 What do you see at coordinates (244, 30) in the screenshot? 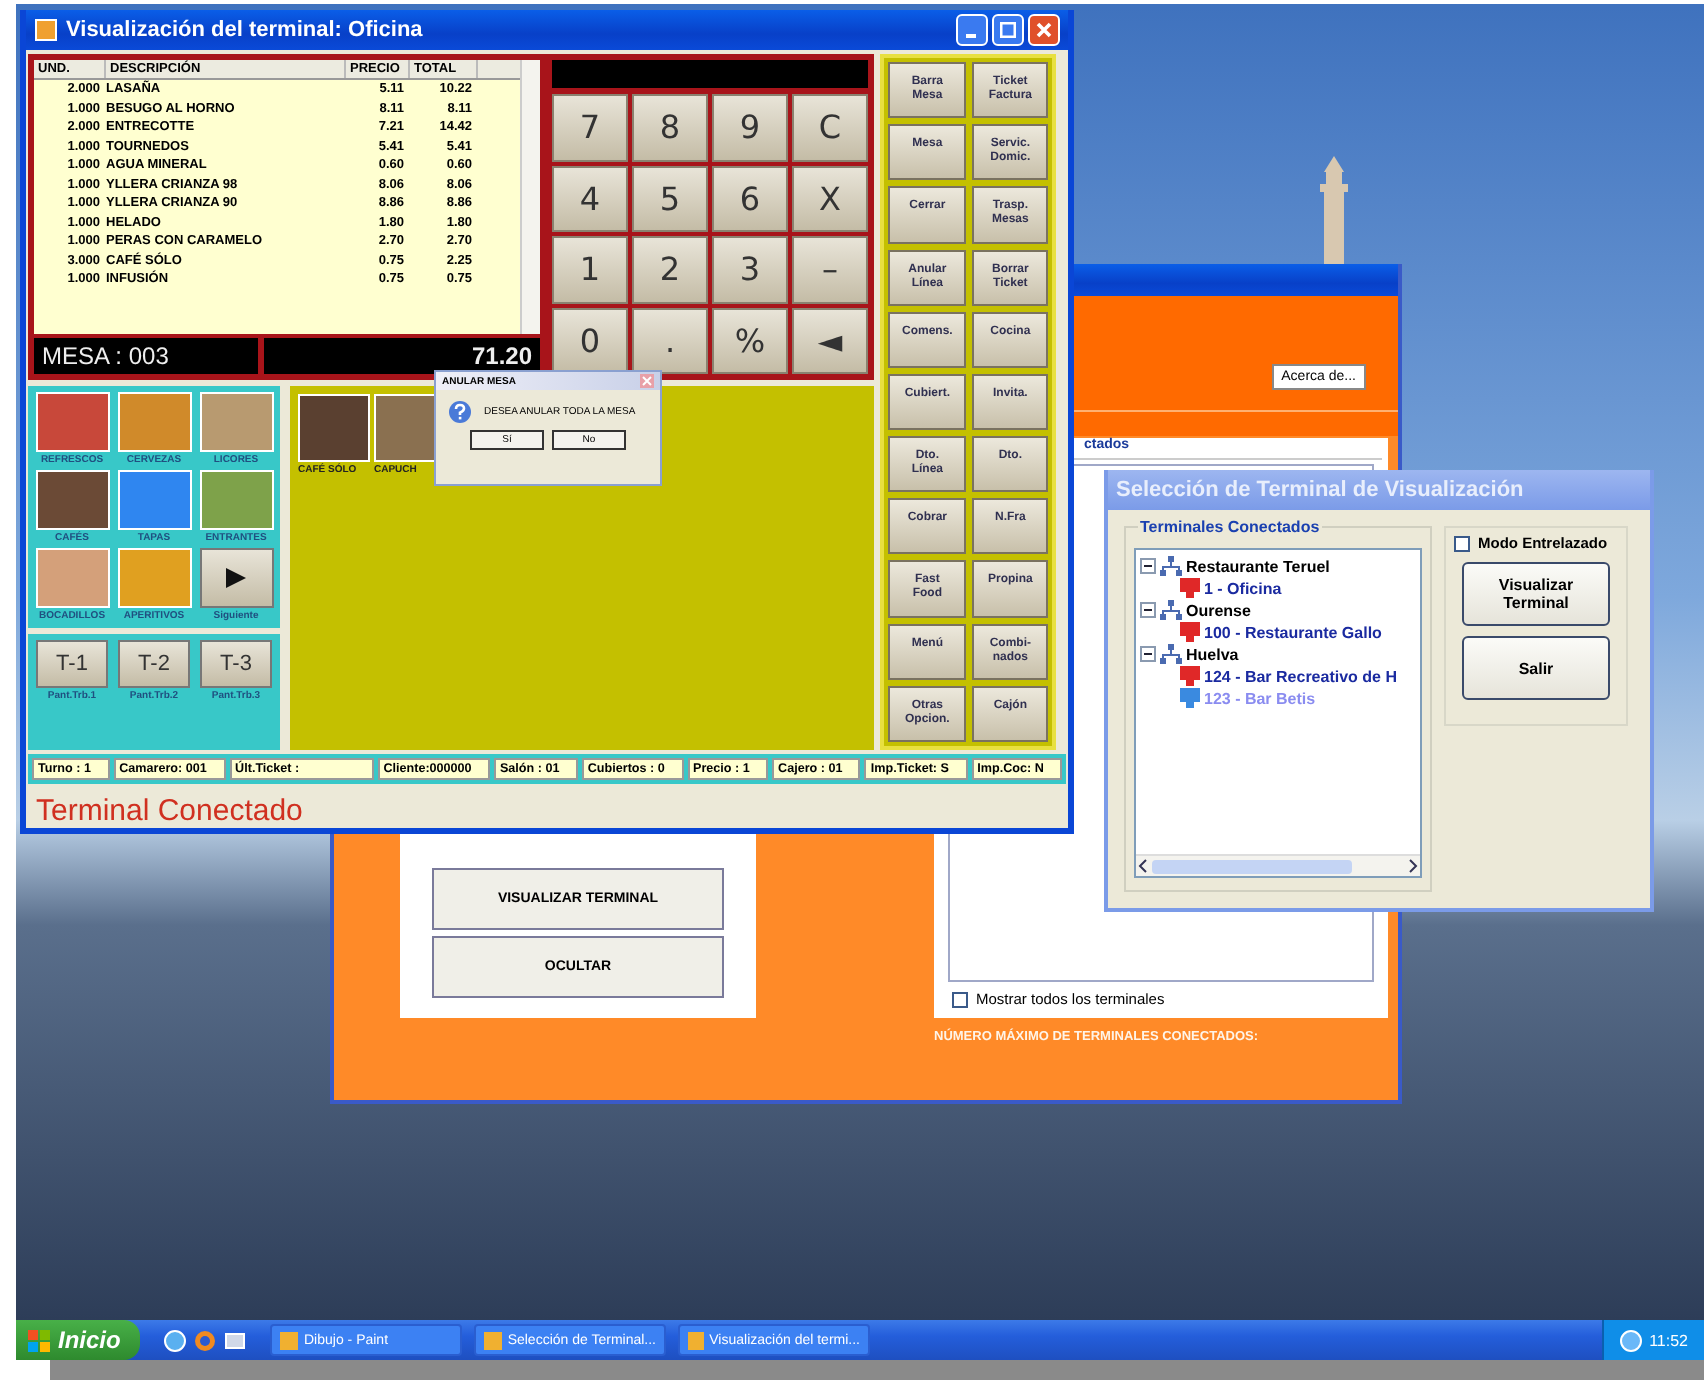
I see `window-title: Visualización del terminal: Oficina` at bounding box center [244, 30].